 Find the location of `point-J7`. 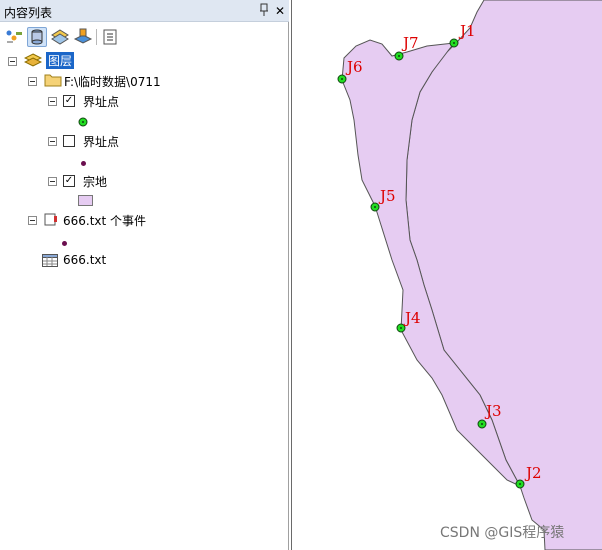

point-J7 is located at coordinates (399, 56).